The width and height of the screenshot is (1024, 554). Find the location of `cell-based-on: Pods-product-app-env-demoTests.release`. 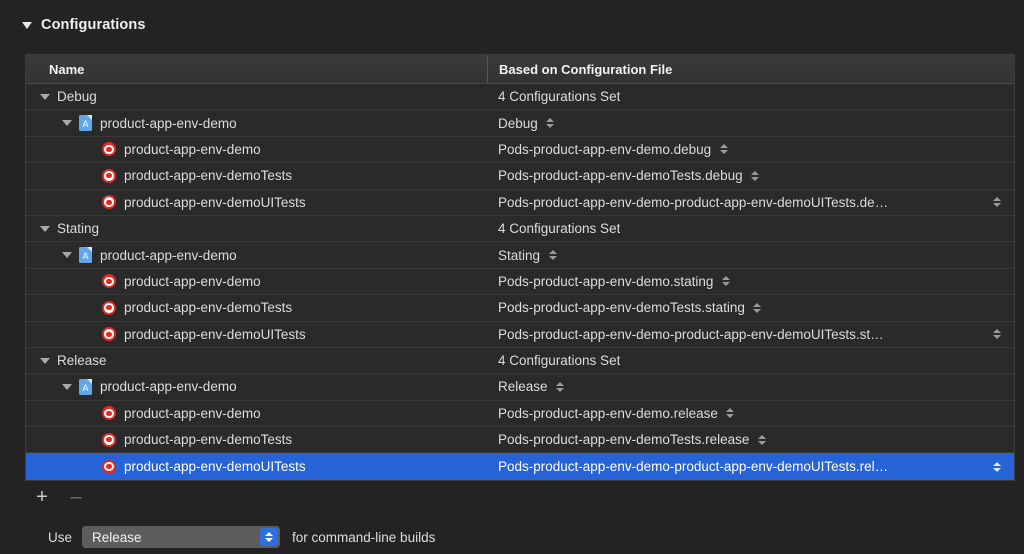

cell-based-on: Pods-product-app-env-demoTests.release is located at coordinates (750, 439).